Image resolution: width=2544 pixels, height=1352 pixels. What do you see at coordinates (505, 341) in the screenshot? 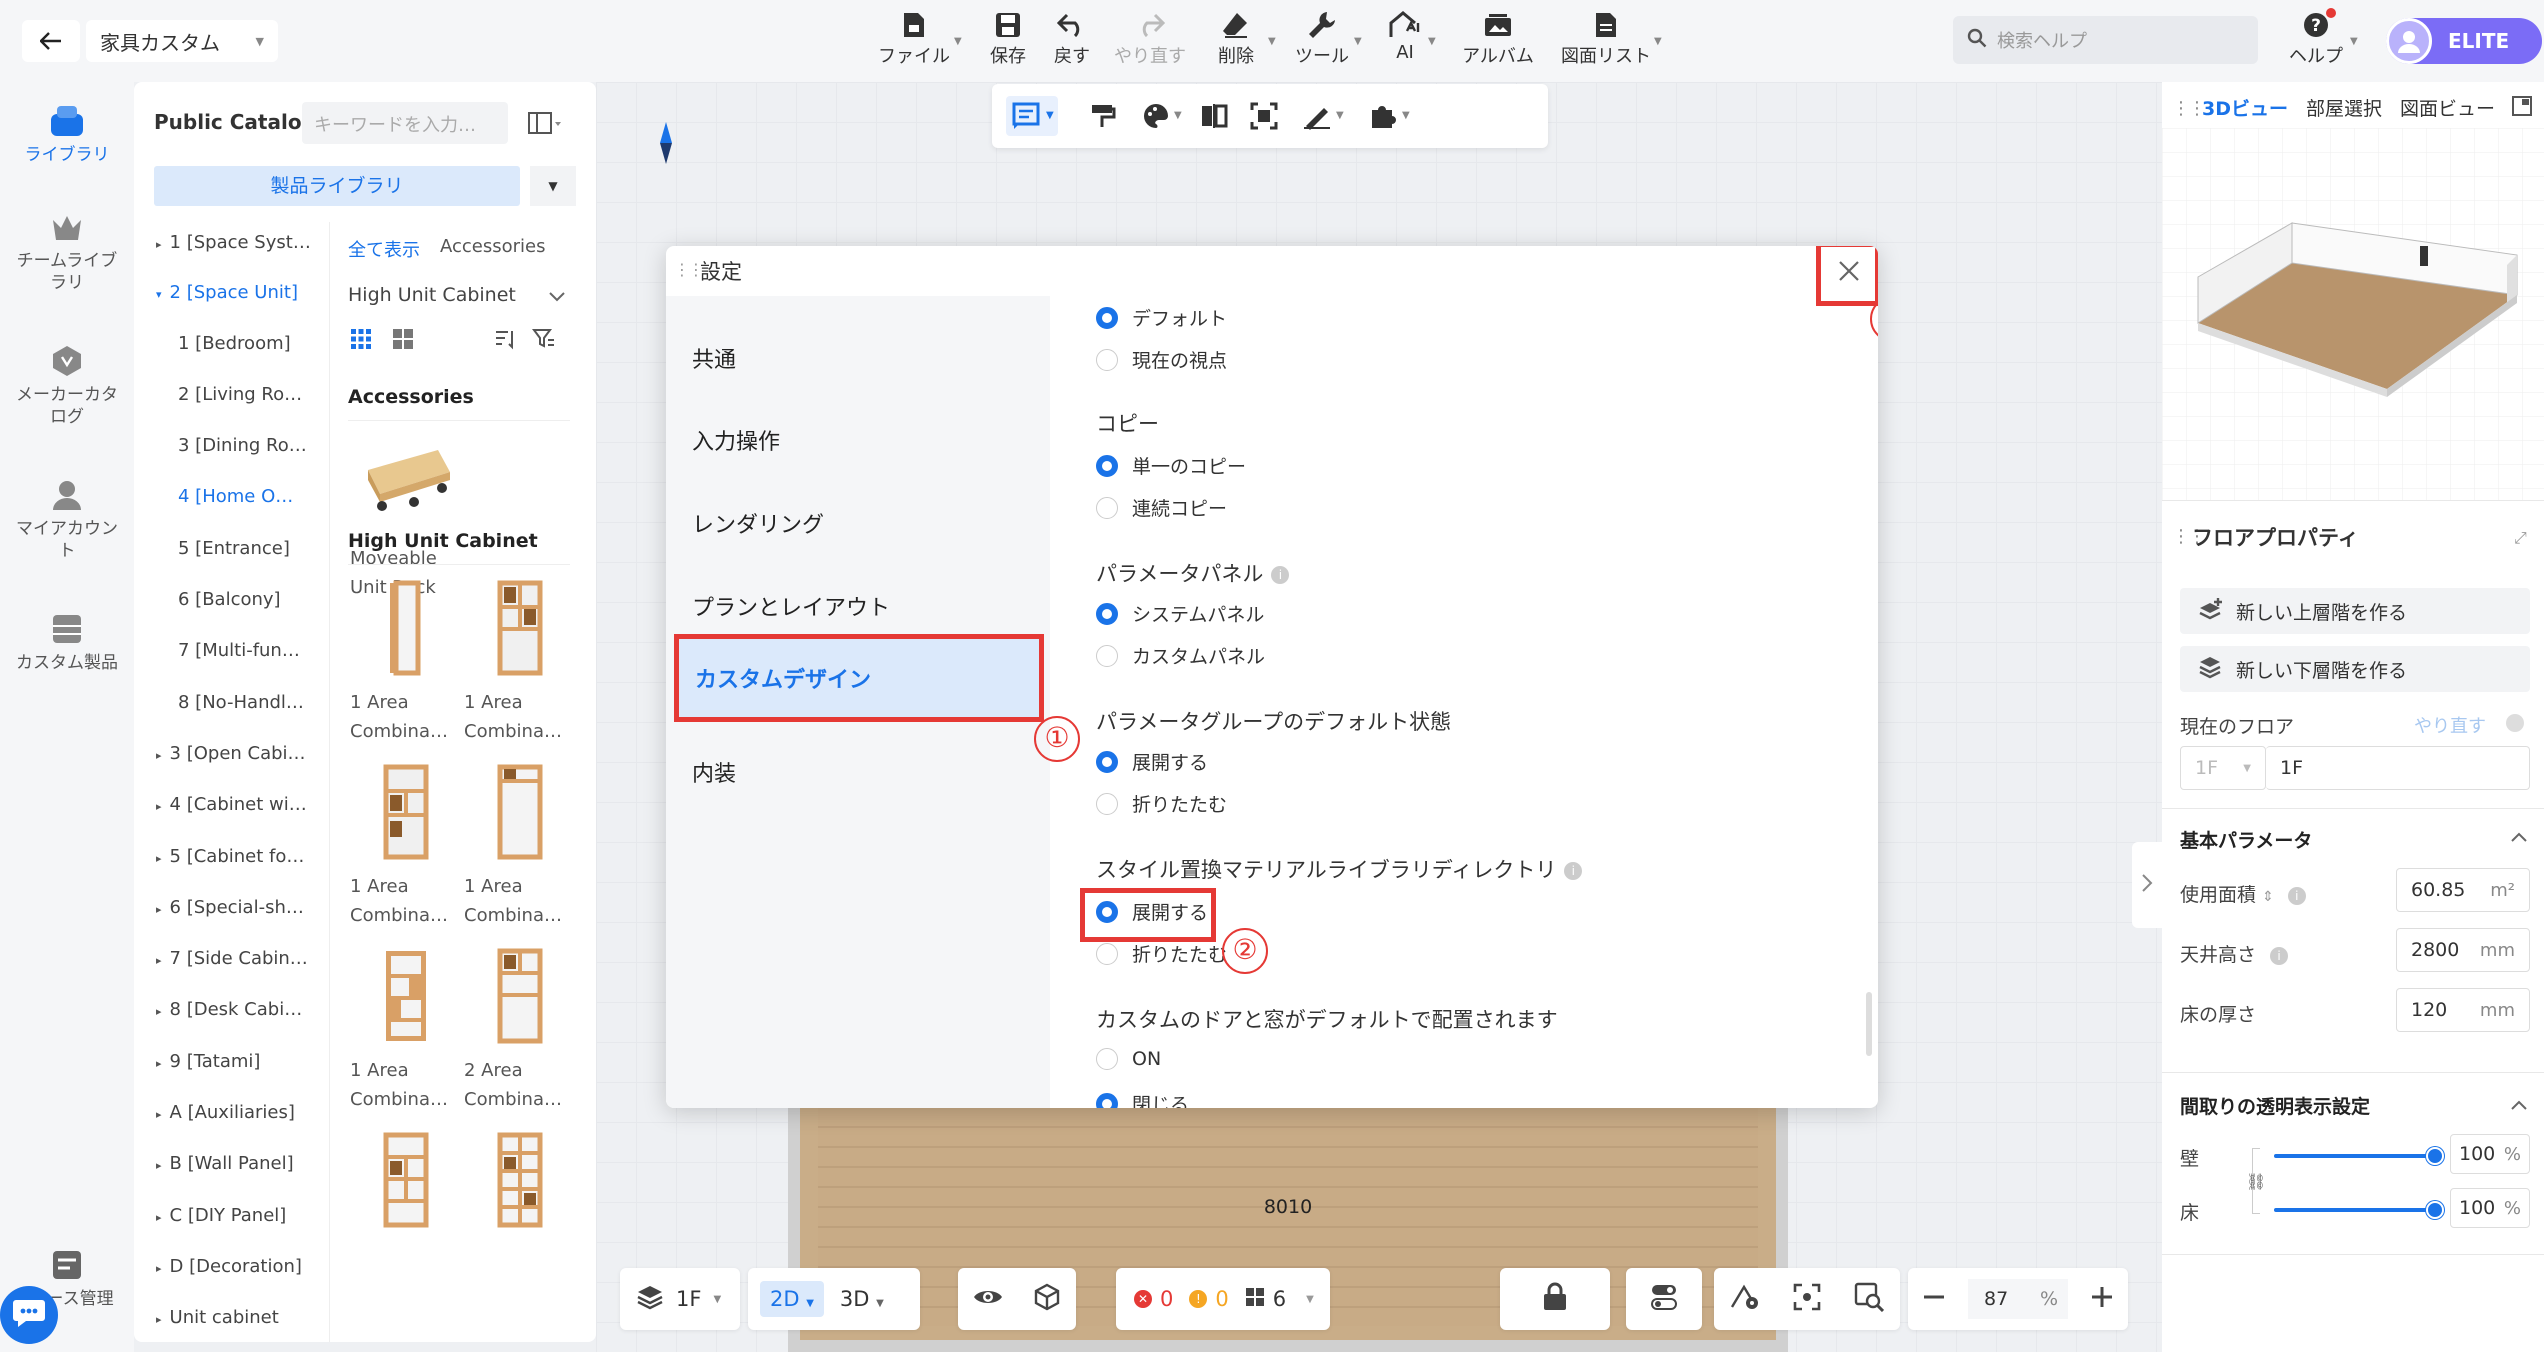
I see `sort-icon` at bounding box center [505, 341].